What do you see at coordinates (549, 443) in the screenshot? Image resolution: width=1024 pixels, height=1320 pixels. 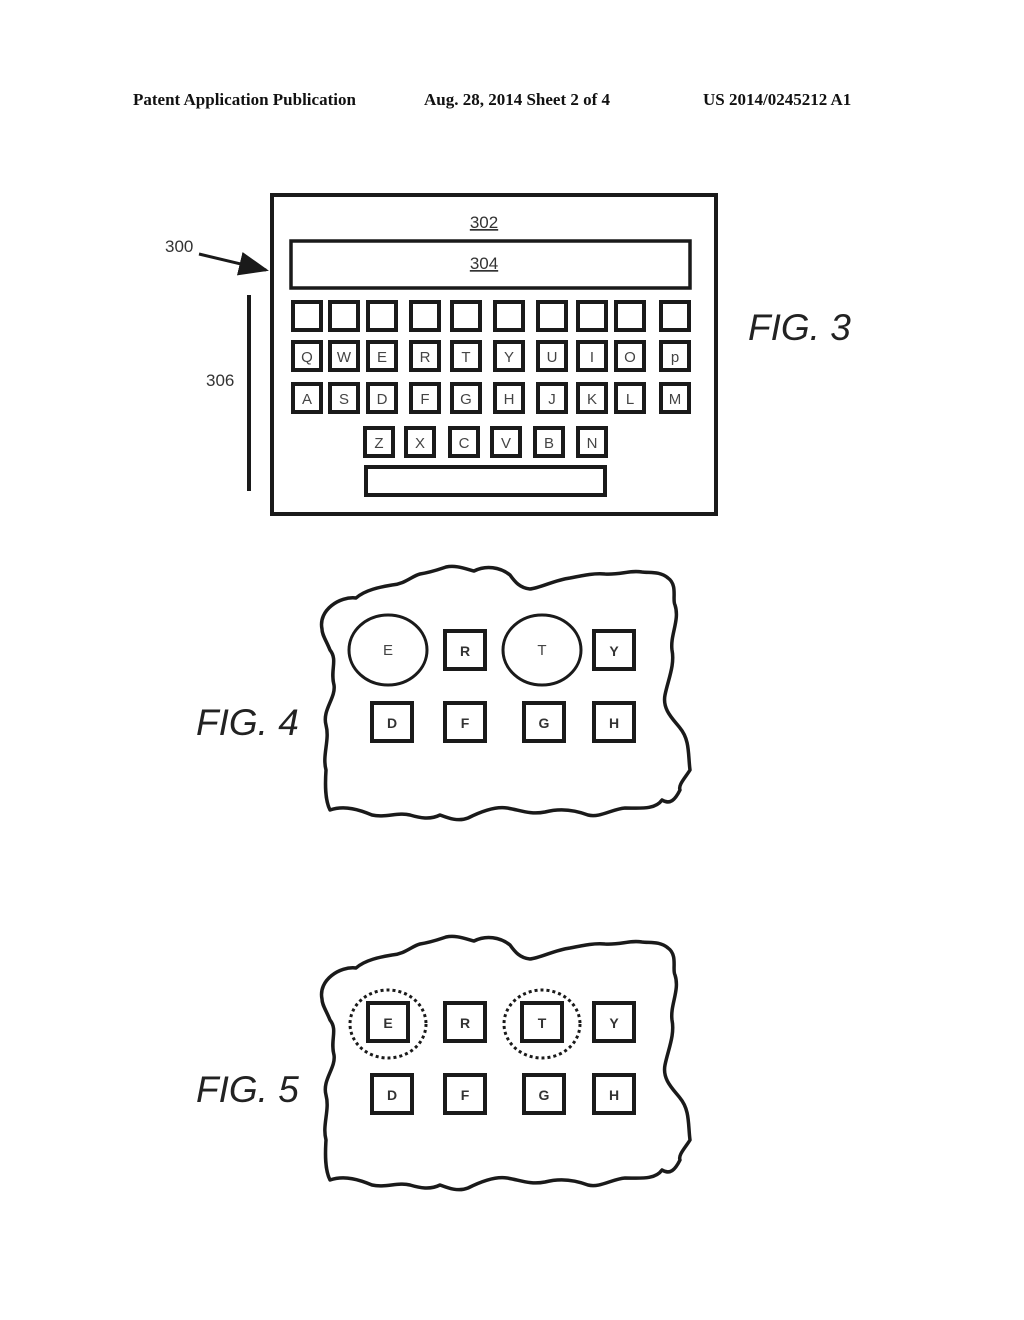 I see `key-label: B` at bounding box center [549, 443].